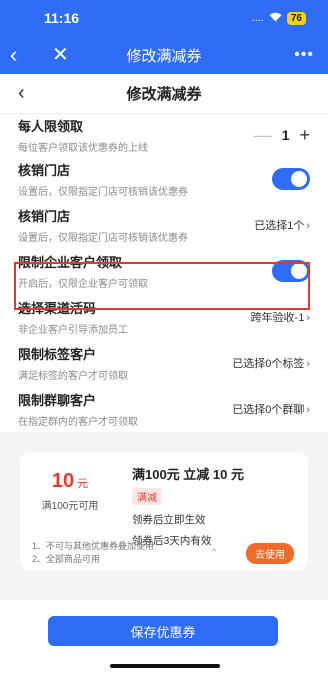 This screenshot has height=676, width=328. I want to click on row-label: 限制标签客户, so click(57, 354).